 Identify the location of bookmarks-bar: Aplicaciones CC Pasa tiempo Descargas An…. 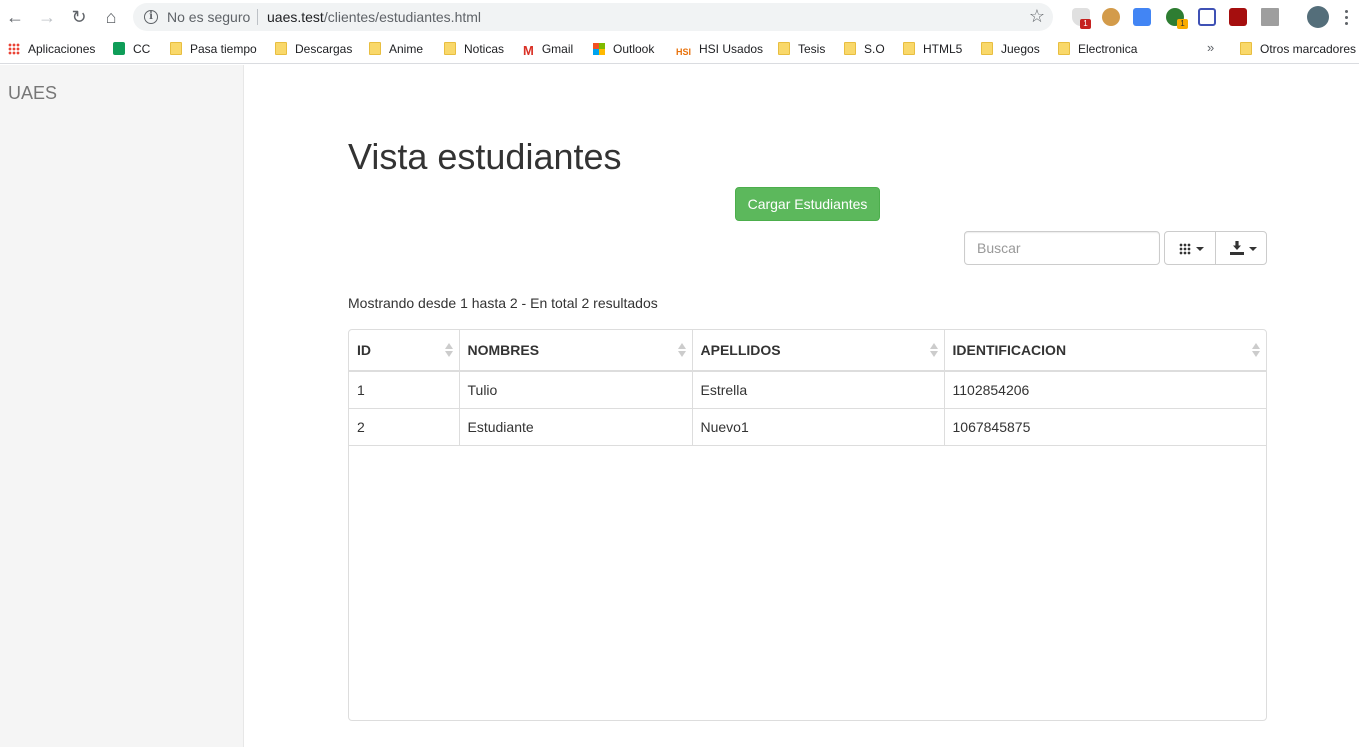
(679, 49).